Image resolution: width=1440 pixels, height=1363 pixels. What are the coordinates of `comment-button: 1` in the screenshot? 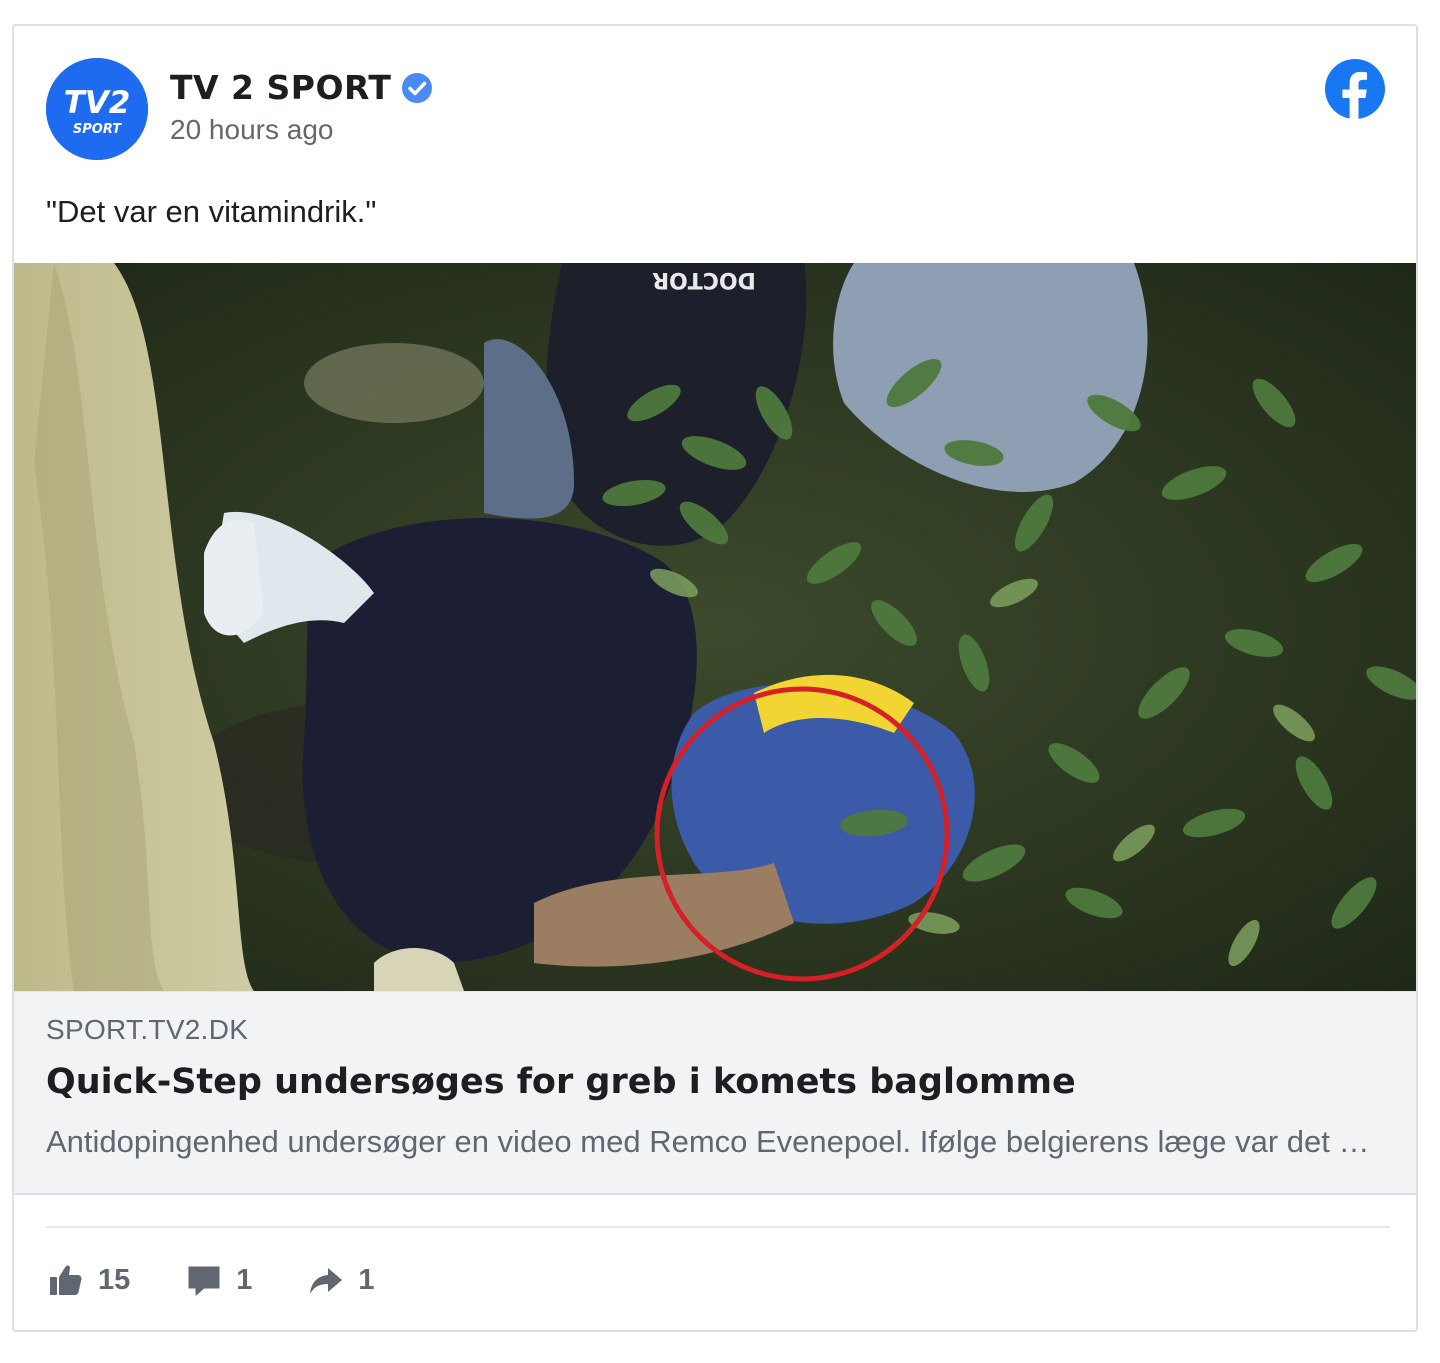 It's located at (219, 1280).